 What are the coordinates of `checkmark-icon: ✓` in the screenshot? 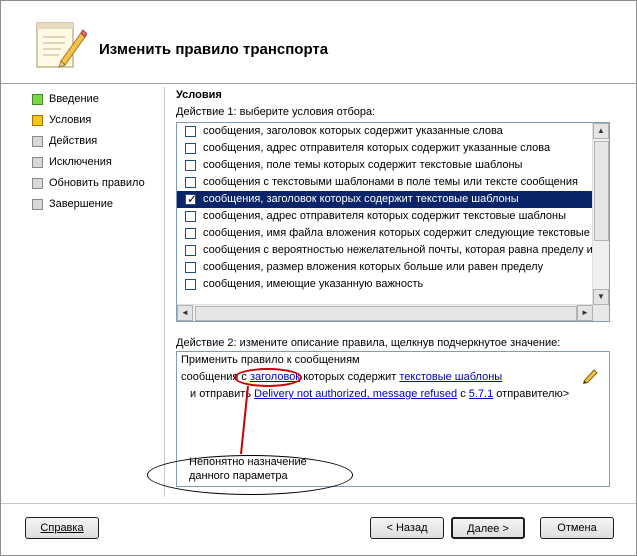 It's located at (192, 199).